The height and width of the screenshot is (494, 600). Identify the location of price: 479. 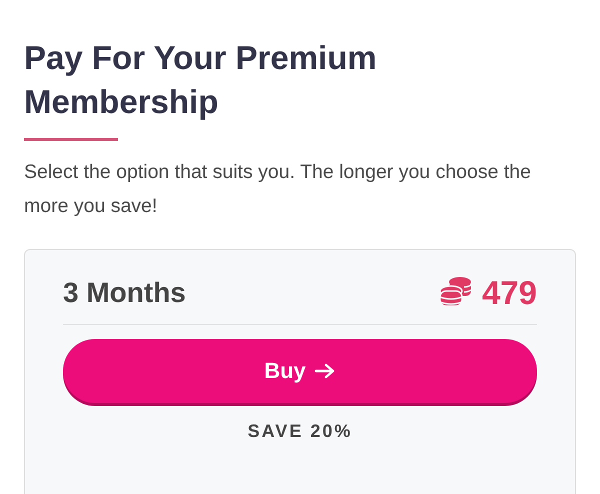
(509, 293).